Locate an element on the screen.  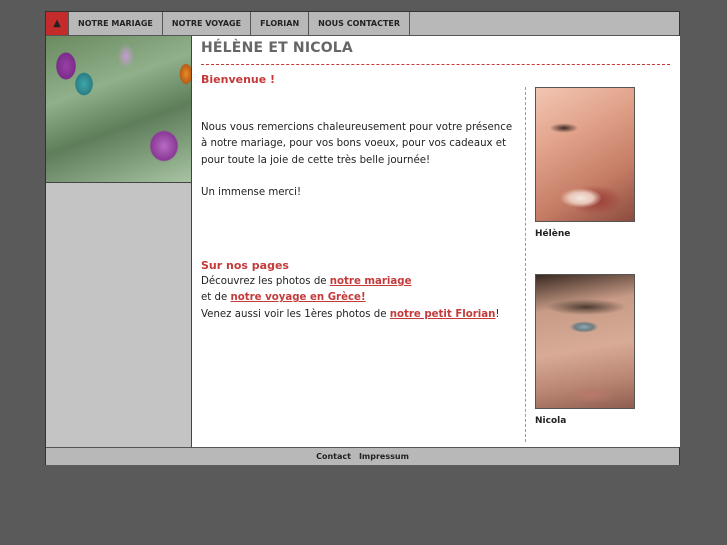
links-line-2: et de notre voyage en Grèce! is located at coordinates (360, 298).